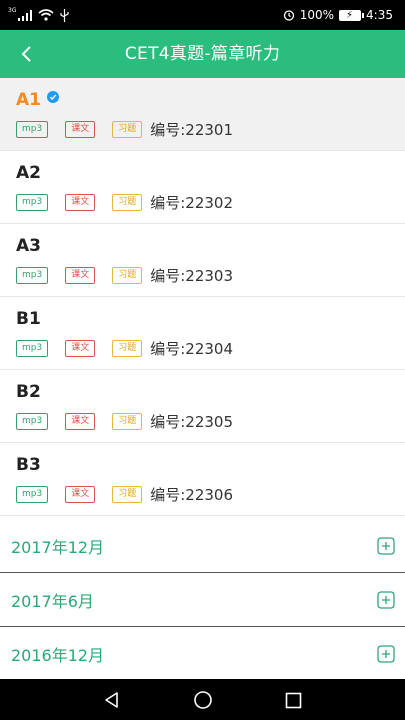 This screenshot has height=720, width=405. What do you see at coordinates (192, 203) in the screenshot?
I see `item-code: 编号:22302` at bounding box center [192, 203].